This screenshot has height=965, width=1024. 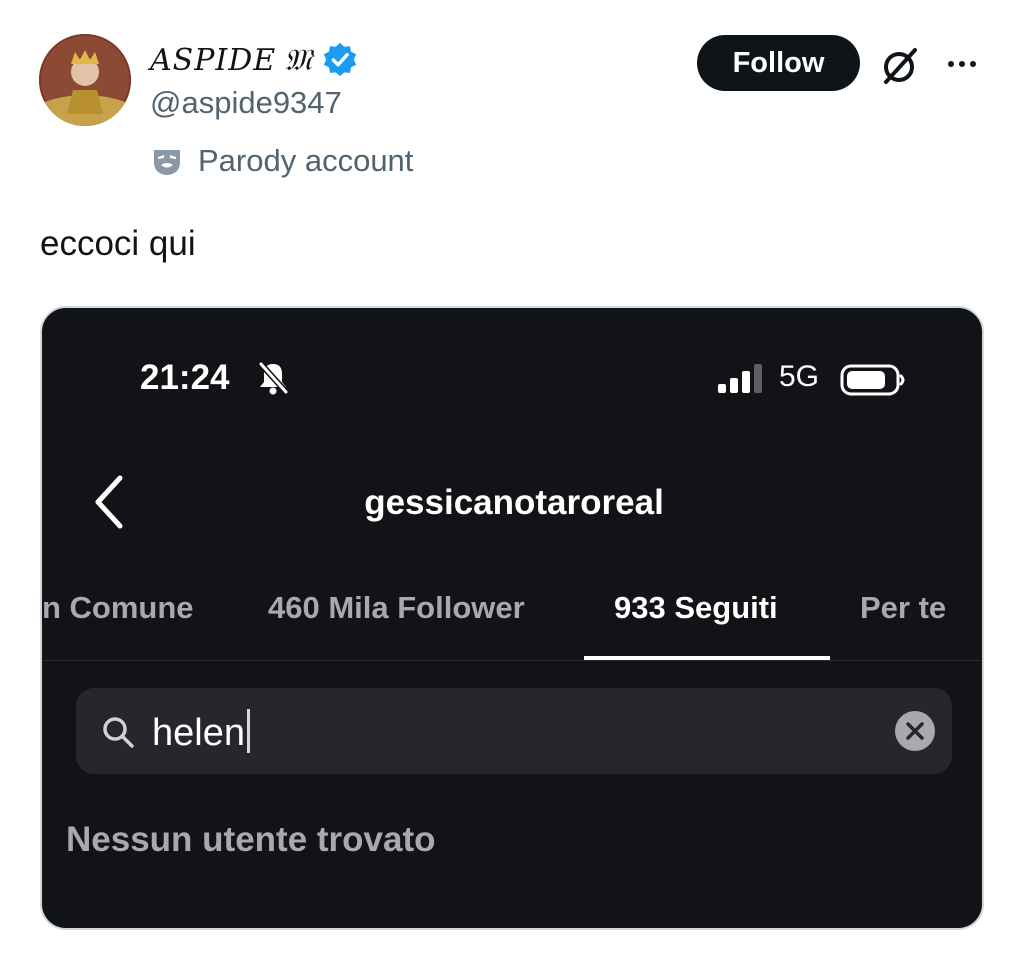 What do you see at coordinates (900, 66) in the screenshot?
I see `grok-icon` at bounding box center [900, 66].